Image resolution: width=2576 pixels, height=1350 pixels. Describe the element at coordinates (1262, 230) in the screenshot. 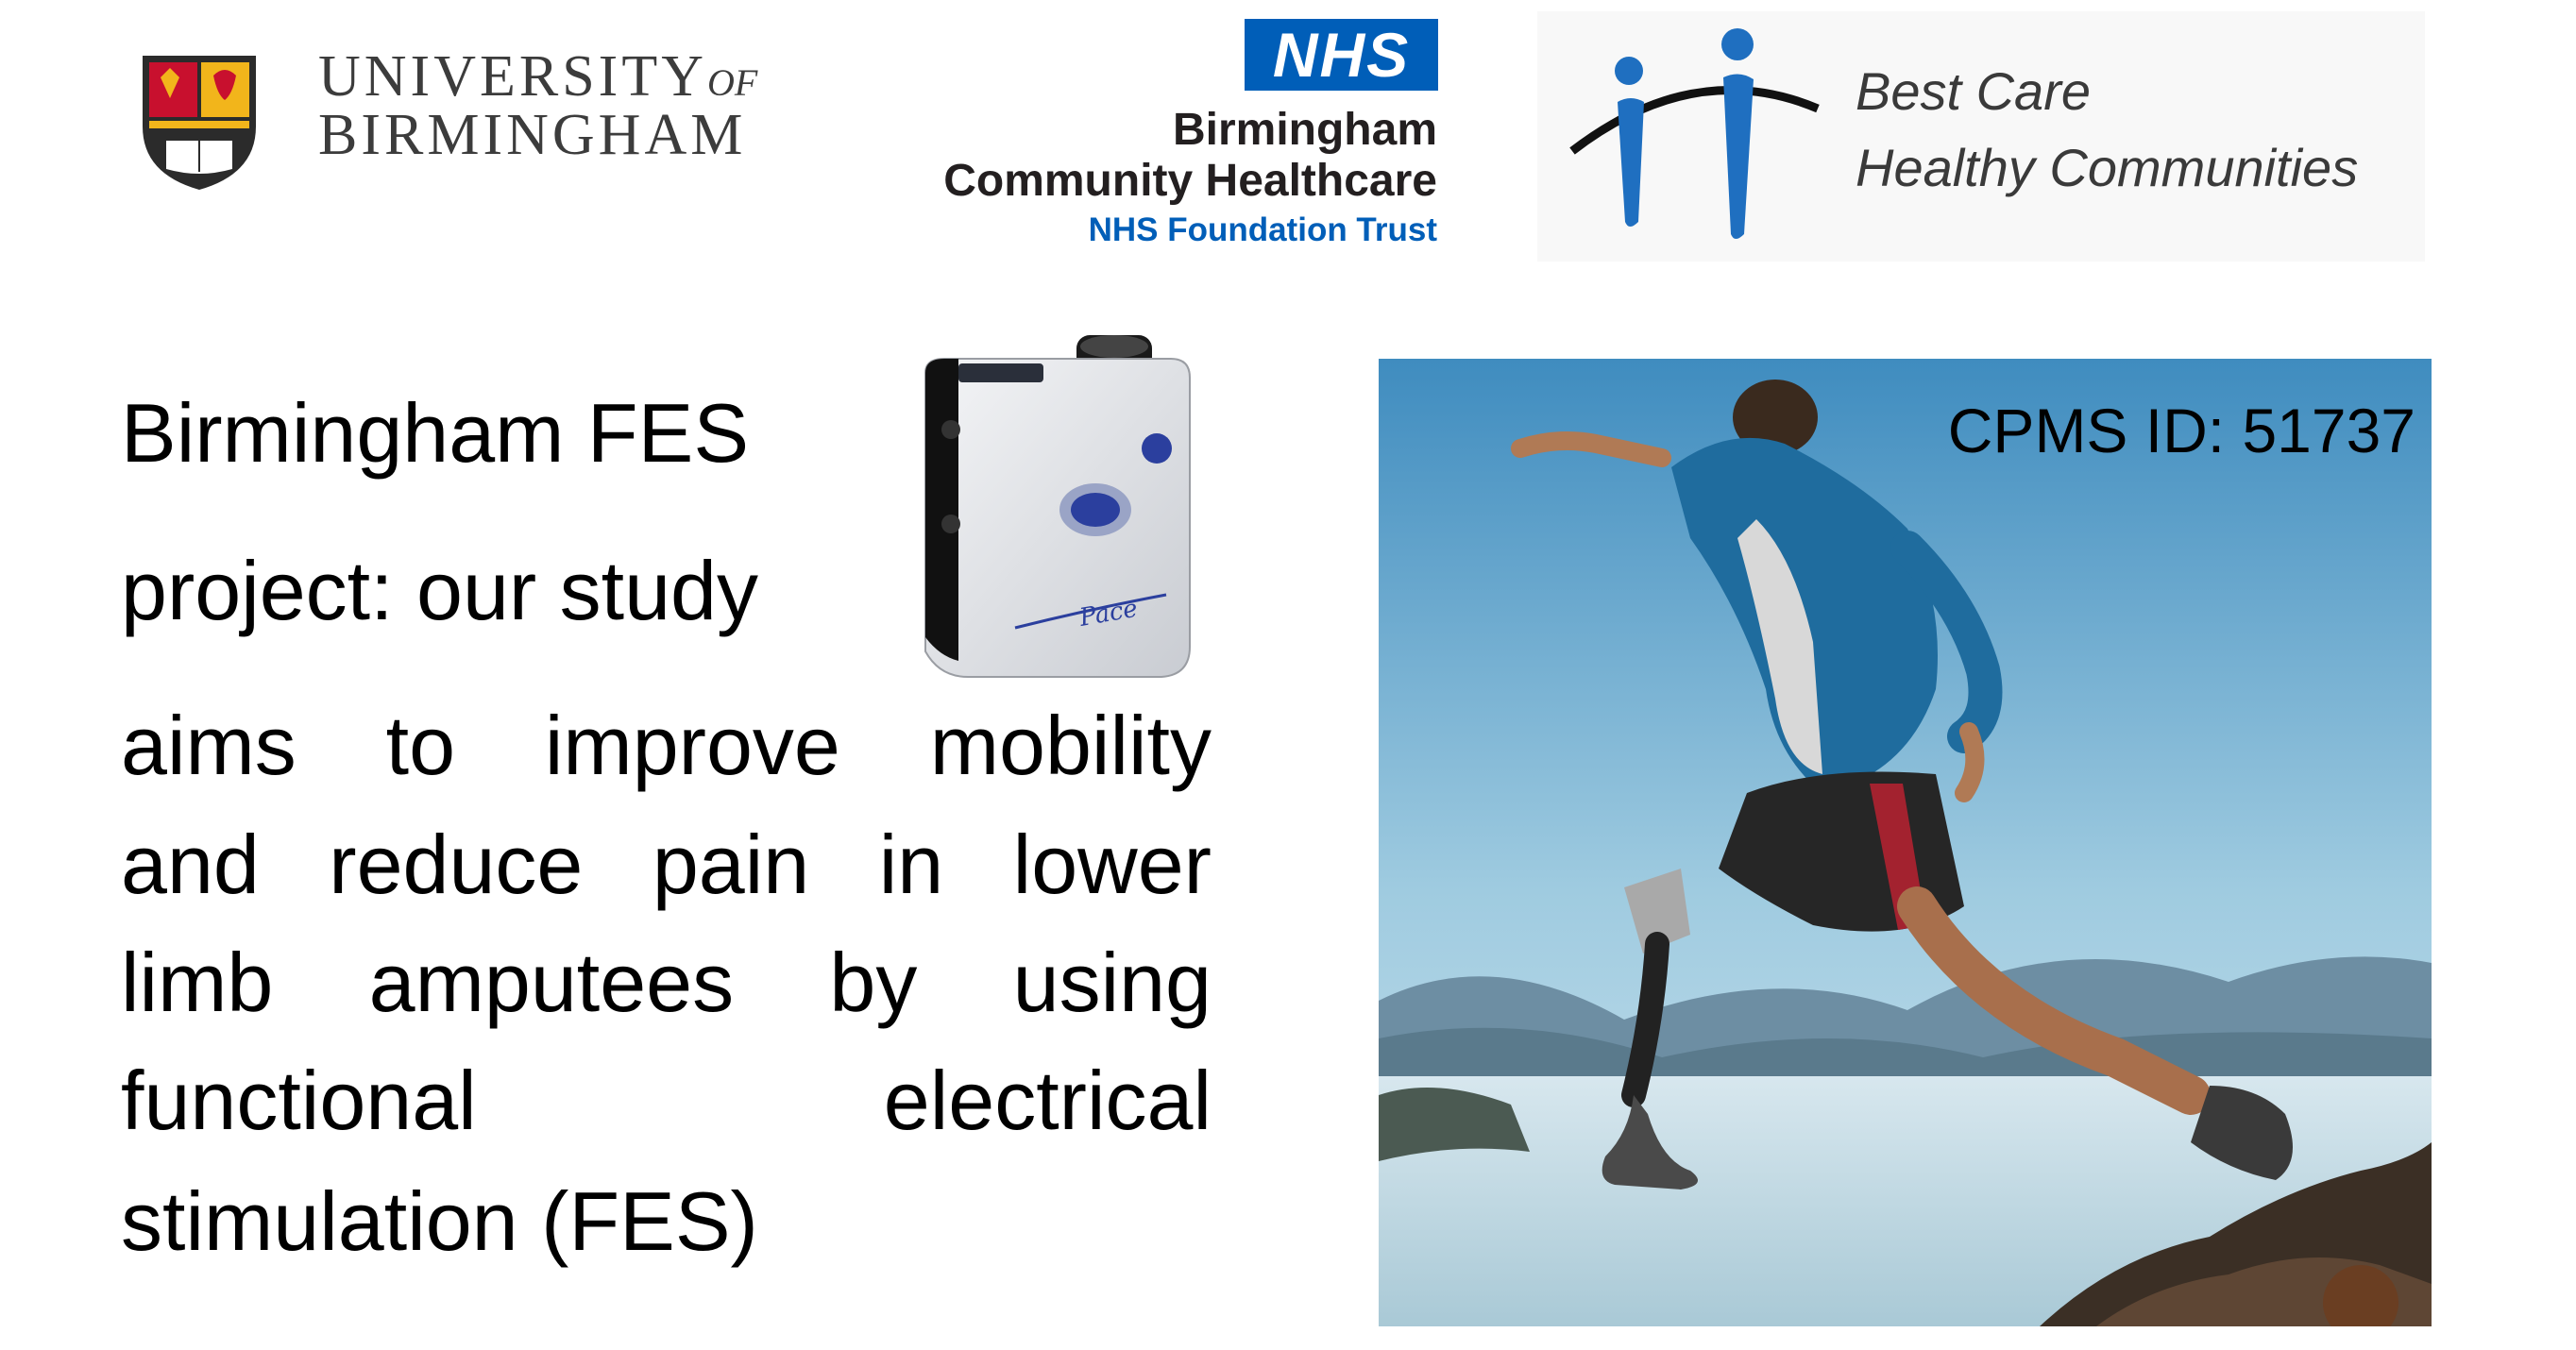

I see `nhs-foundation-trust-label: NHS Foundation Trust` at that location.